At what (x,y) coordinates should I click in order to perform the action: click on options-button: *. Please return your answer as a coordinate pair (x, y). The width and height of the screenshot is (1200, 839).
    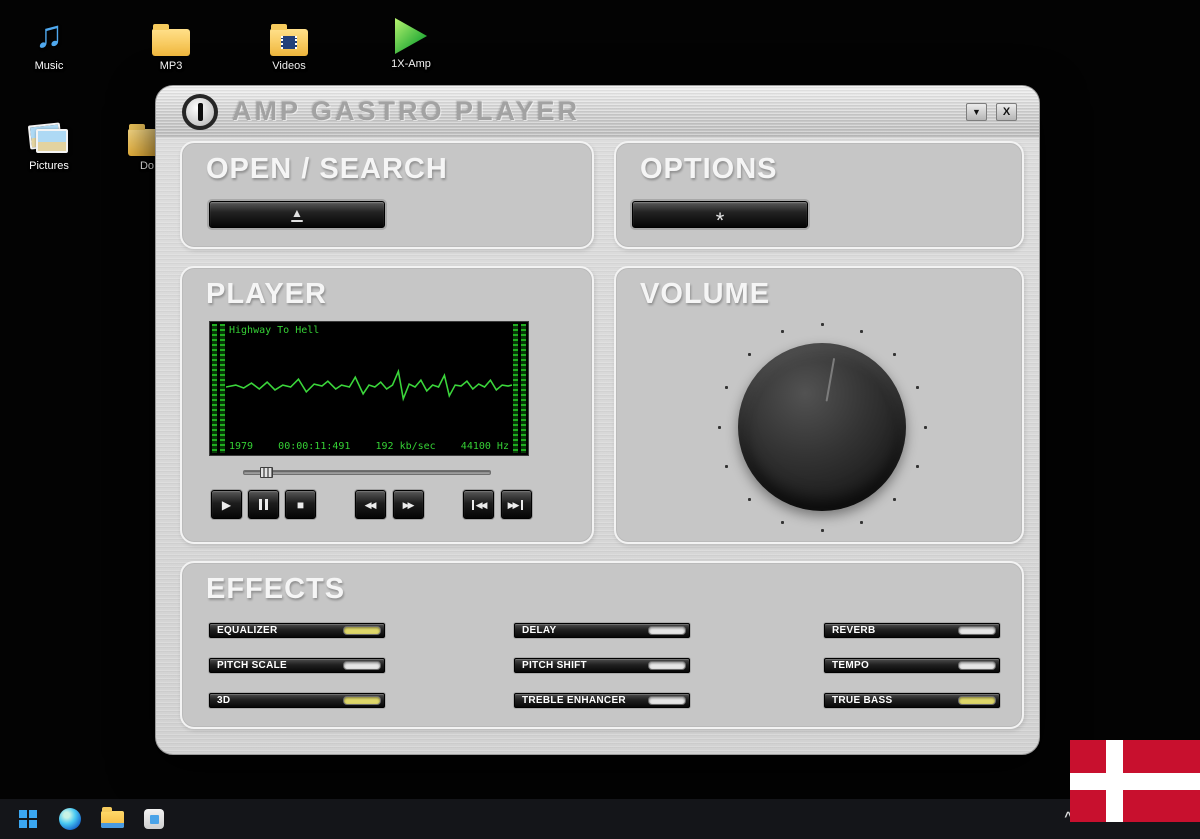
    Looking at the image, I should click on (720, 217).